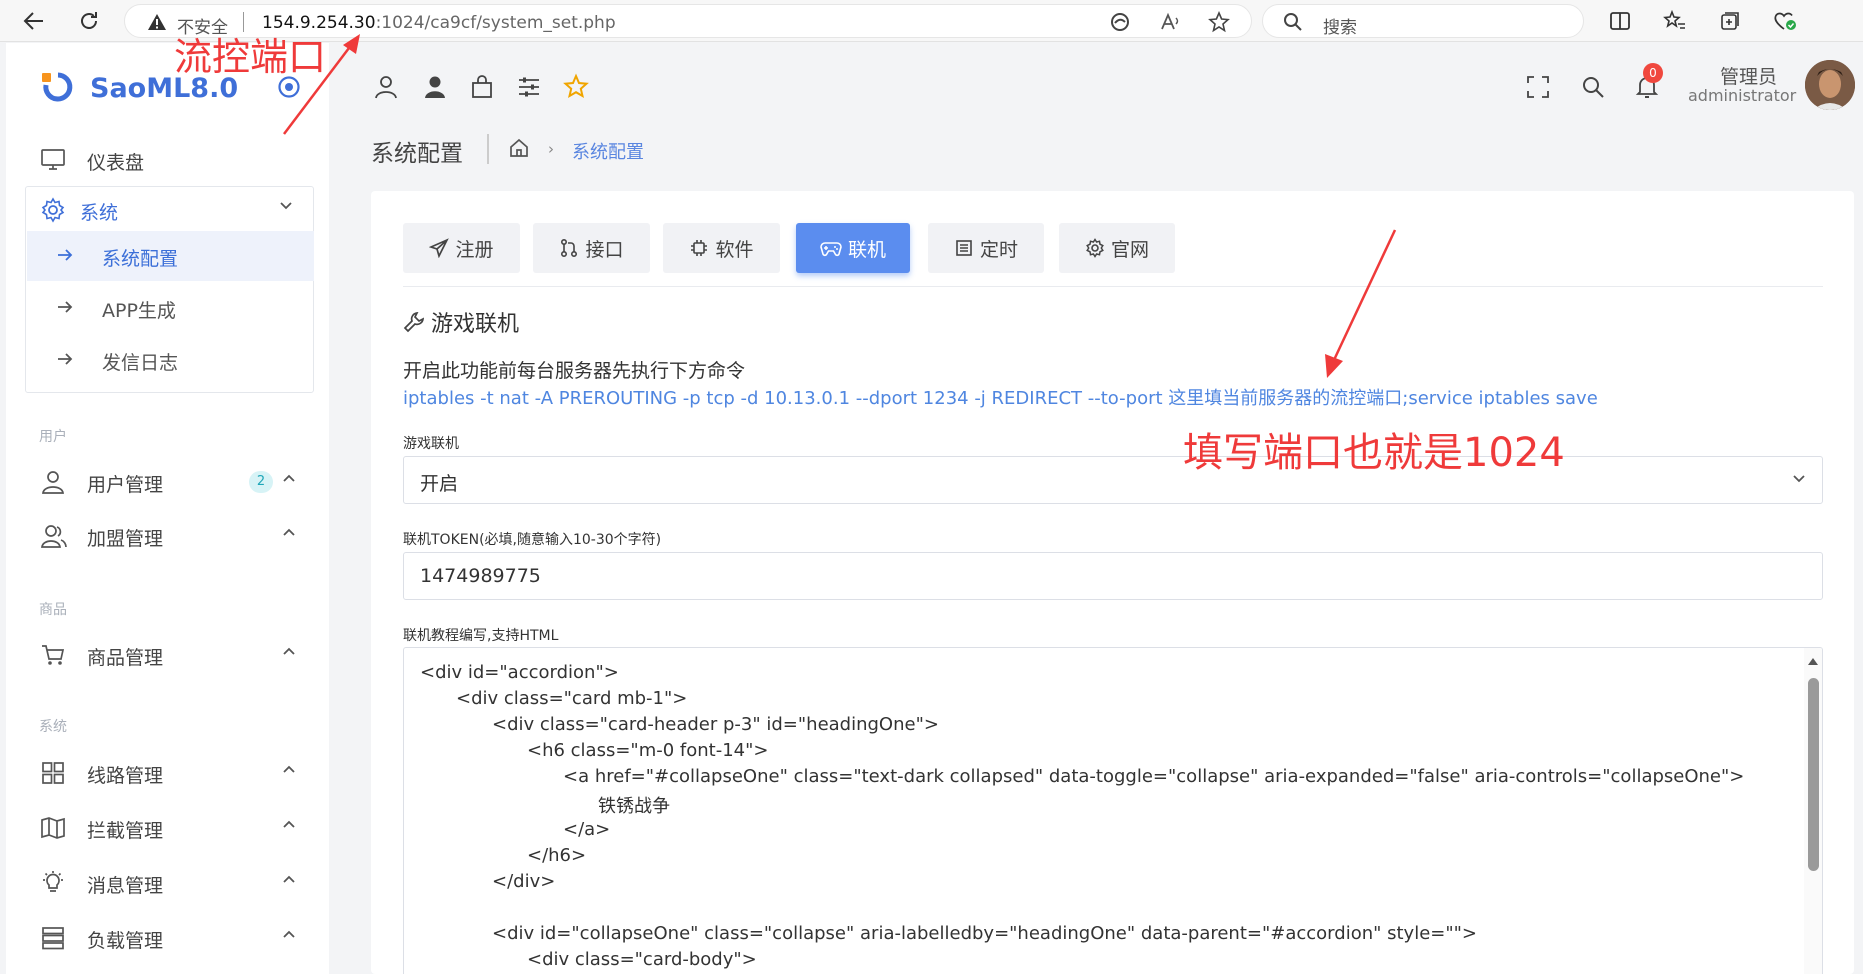  I want to click on grid-icon, so click(53, 773).